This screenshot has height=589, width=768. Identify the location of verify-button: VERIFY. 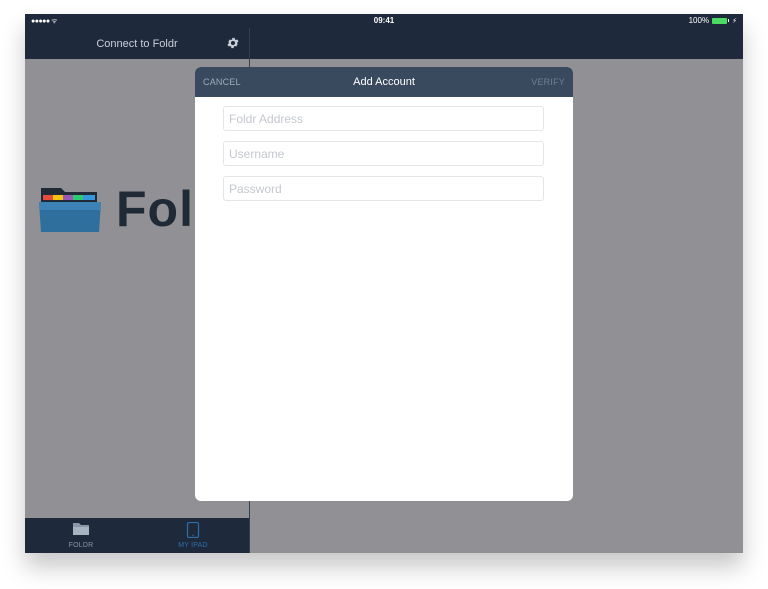
(548, 82).